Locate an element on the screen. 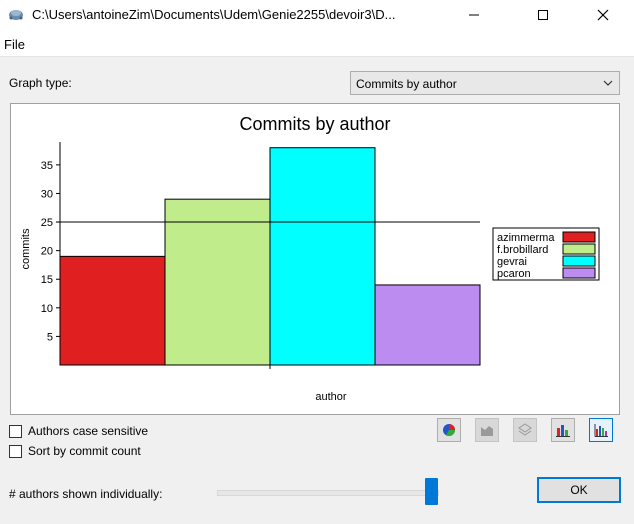 This screenshot has width=634, height=524. minimize-button is located at coordinates (474, 15).